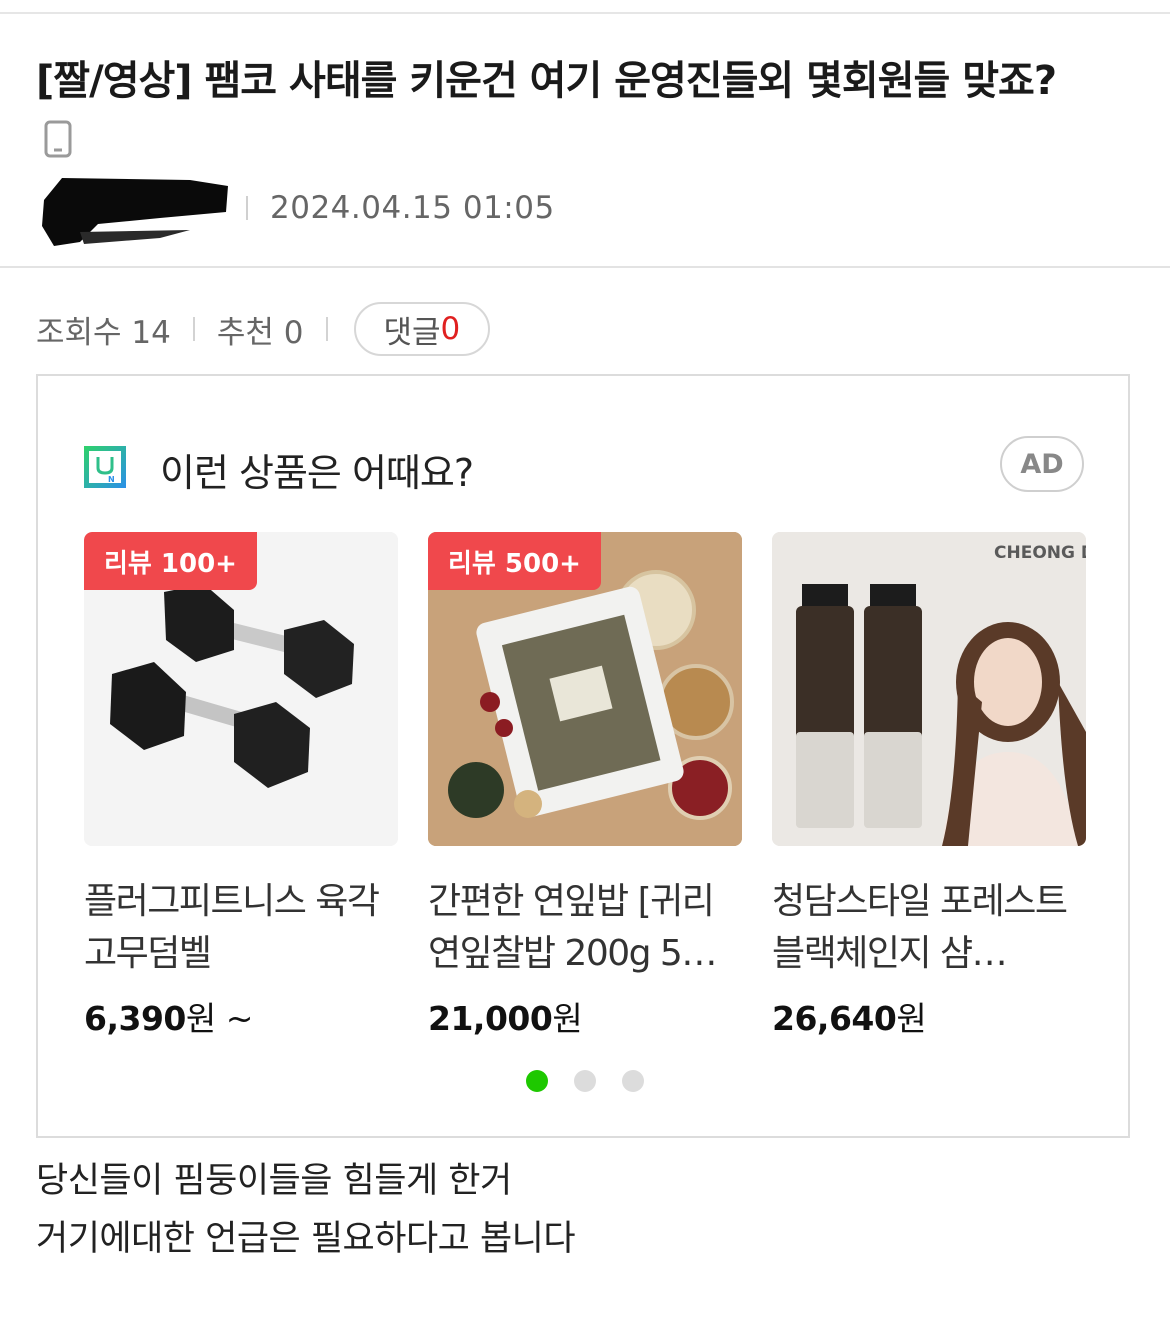  I want to click on header-divider, so click(585, 267).